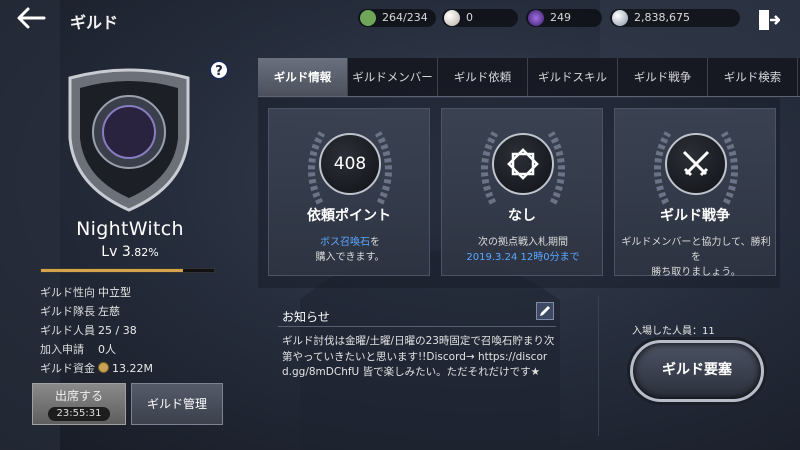 This screenshot has height=450, width=800. I want to click on card-desc-highlight: ボス召喚石, so click(345, 242).